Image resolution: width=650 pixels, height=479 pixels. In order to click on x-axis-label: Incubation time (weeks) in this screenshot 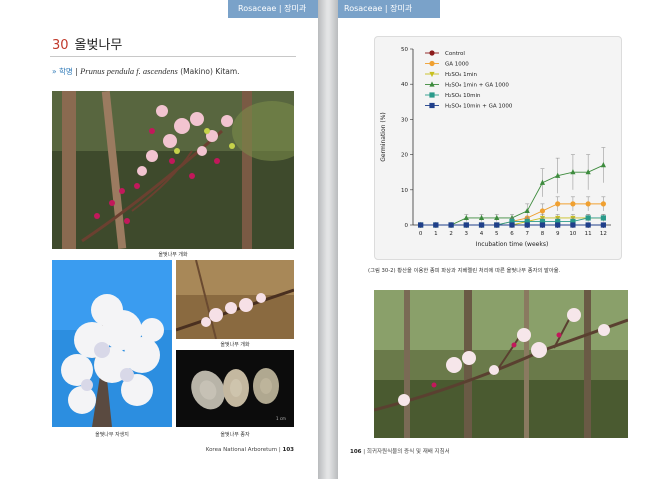, I will do `click(512, 244)`.